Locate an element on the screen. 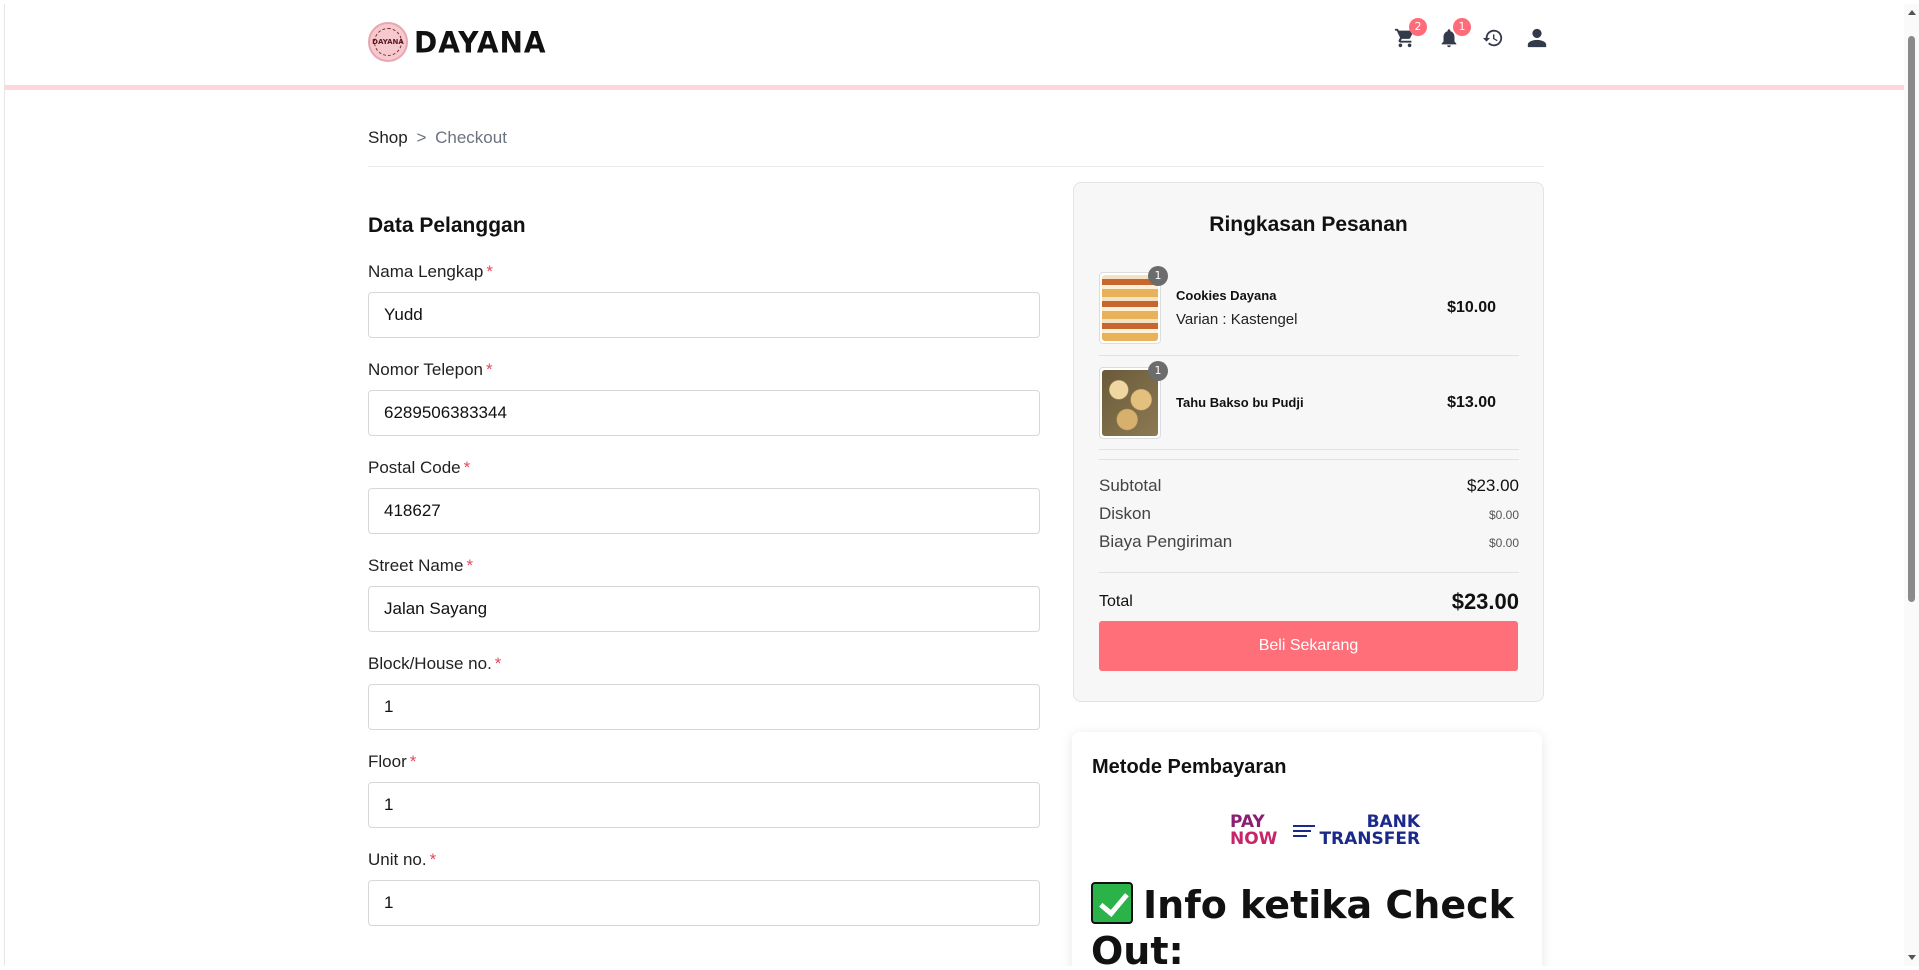 The height and width of the screenshot is (970, 1919). bank-lines-icon is located at coordinates (1304, 831).